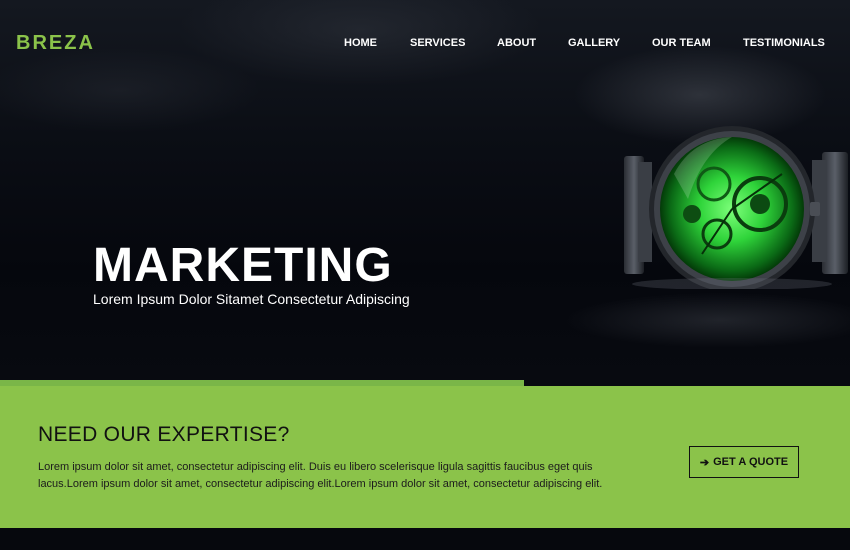 The image size is (850, 550). I want to click on get-a-quote-button: ➔ GET A QUOTE, so click(744, 462).